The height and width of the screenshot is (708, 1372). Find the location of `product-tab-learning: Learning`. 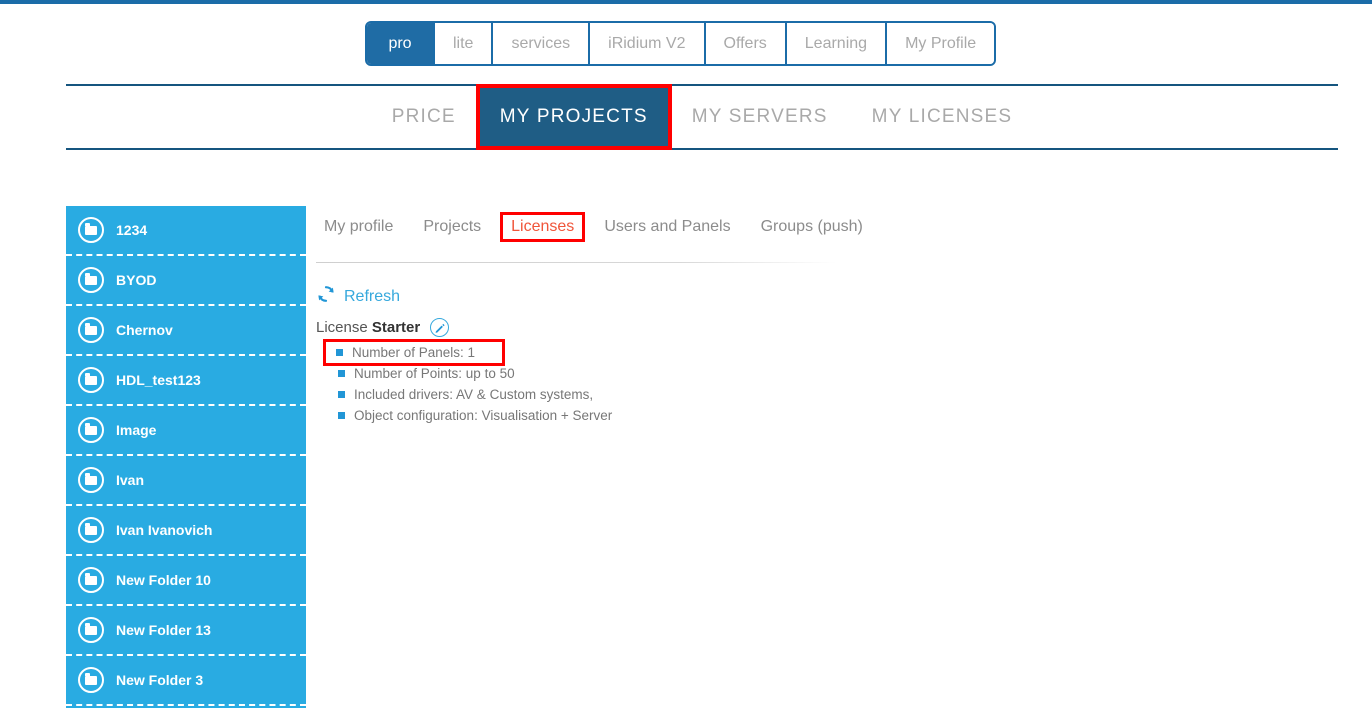

product-tab-learning: Learning is located at coordinates (837, 43).